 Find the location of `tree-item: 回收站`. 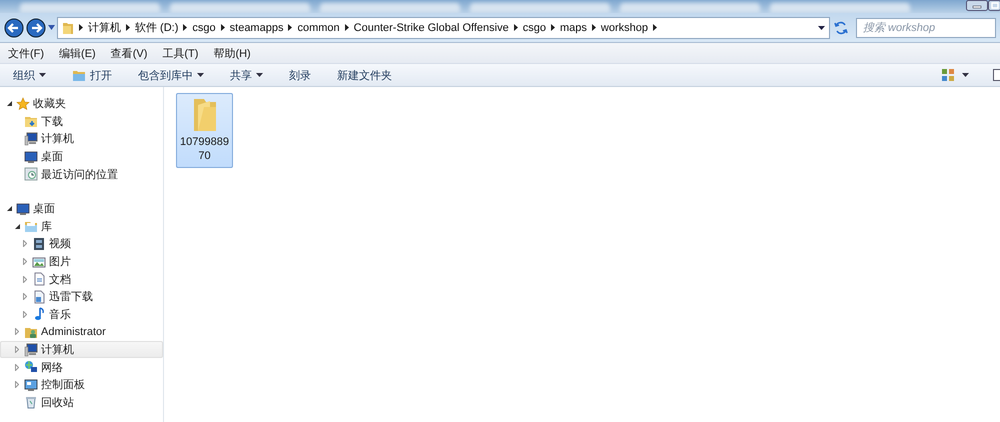

tree-item: 回收站 is located at coordinates (81, 403).